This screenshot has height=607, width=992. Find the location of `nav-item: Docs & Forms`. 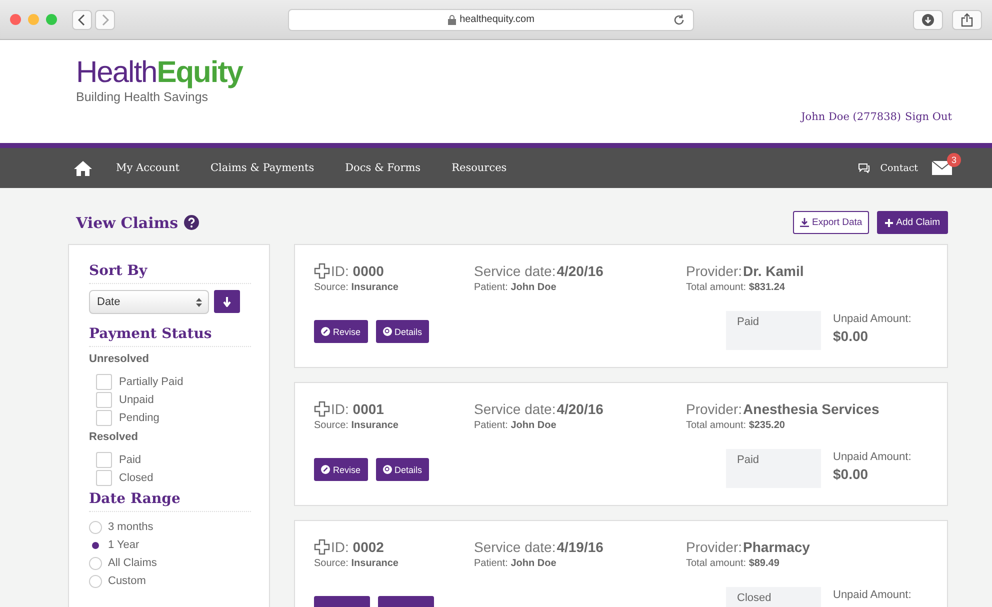

nav-item: Docs & Forms is located at coordinates (383, 168).